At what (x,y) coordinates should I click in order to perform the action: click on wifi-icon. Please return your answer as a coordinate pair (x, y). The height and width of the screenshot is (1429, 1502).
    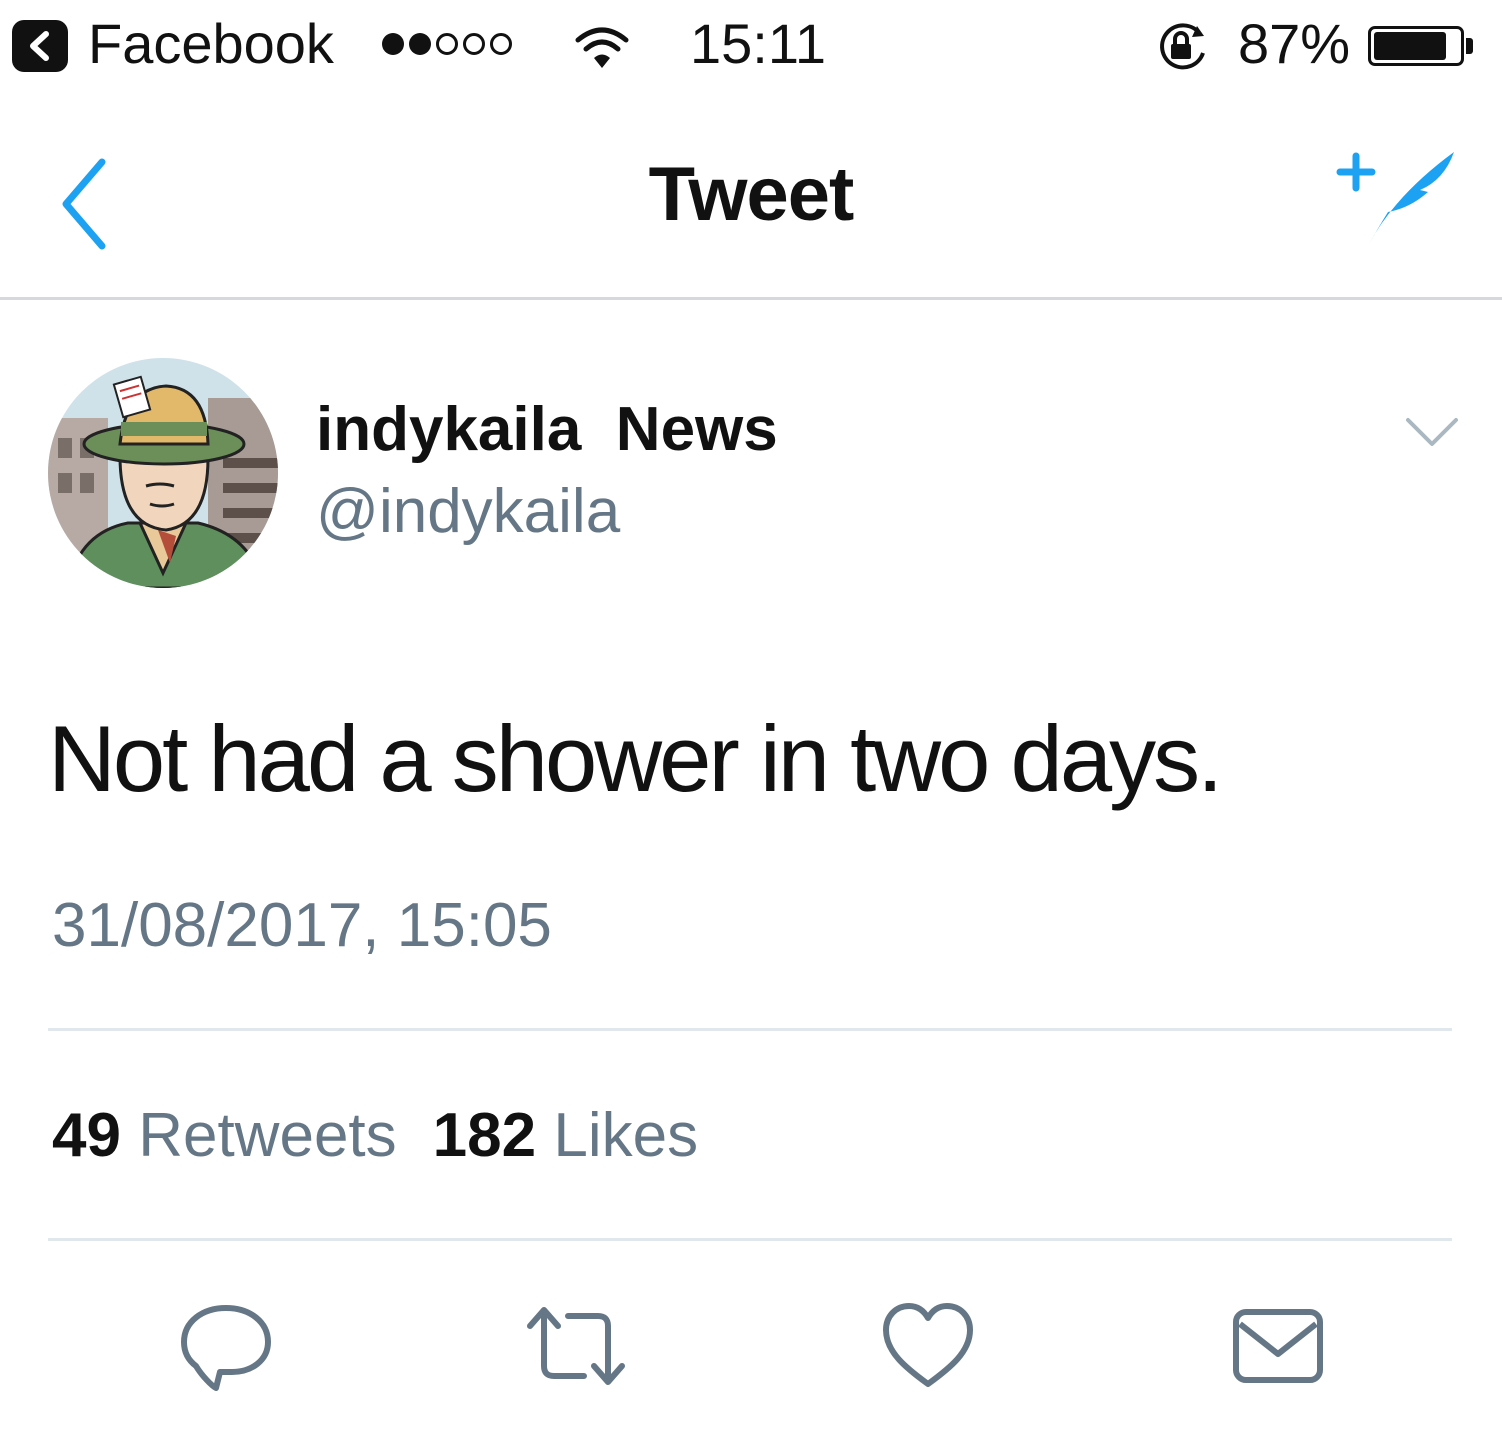
    Looking at the image, I should click on (602, 47).